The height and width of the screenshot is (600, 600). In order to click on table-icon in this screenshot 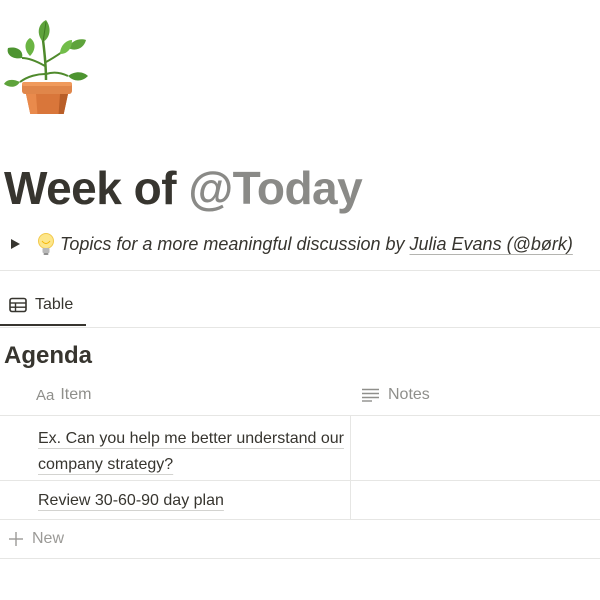, I will do `click(18, 305)`.